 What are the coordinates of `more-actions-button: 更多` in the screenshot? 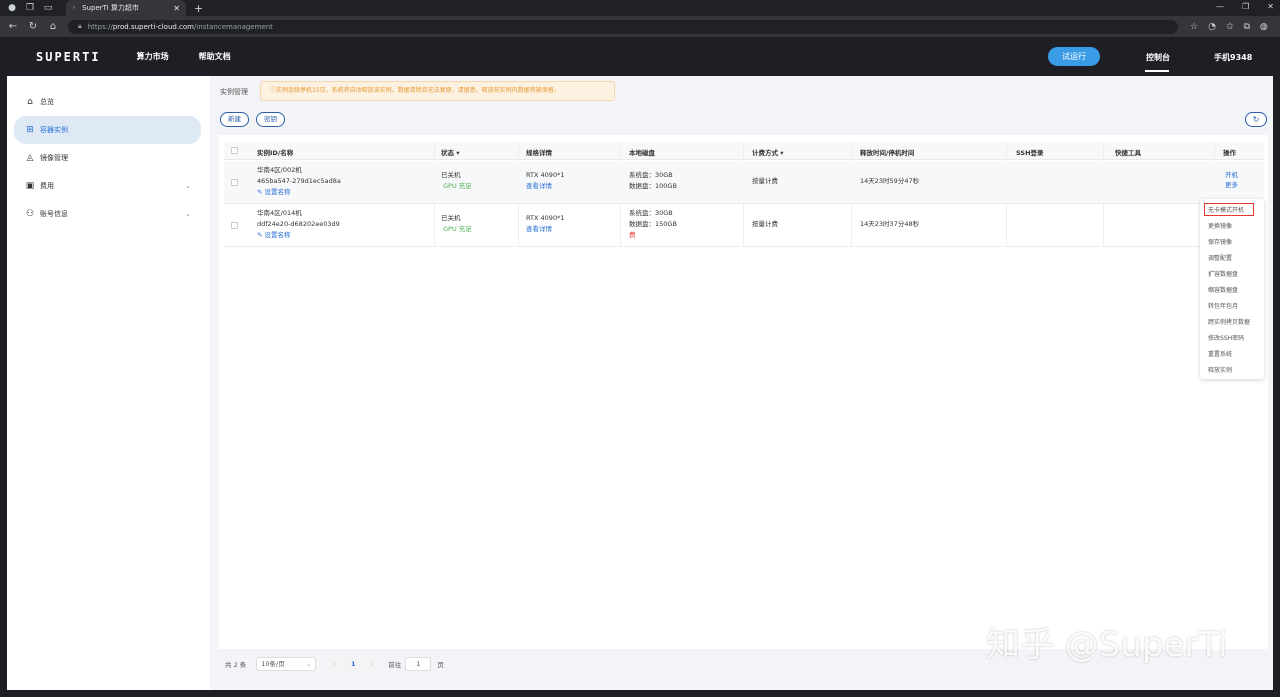 It's located at (1231, 185).